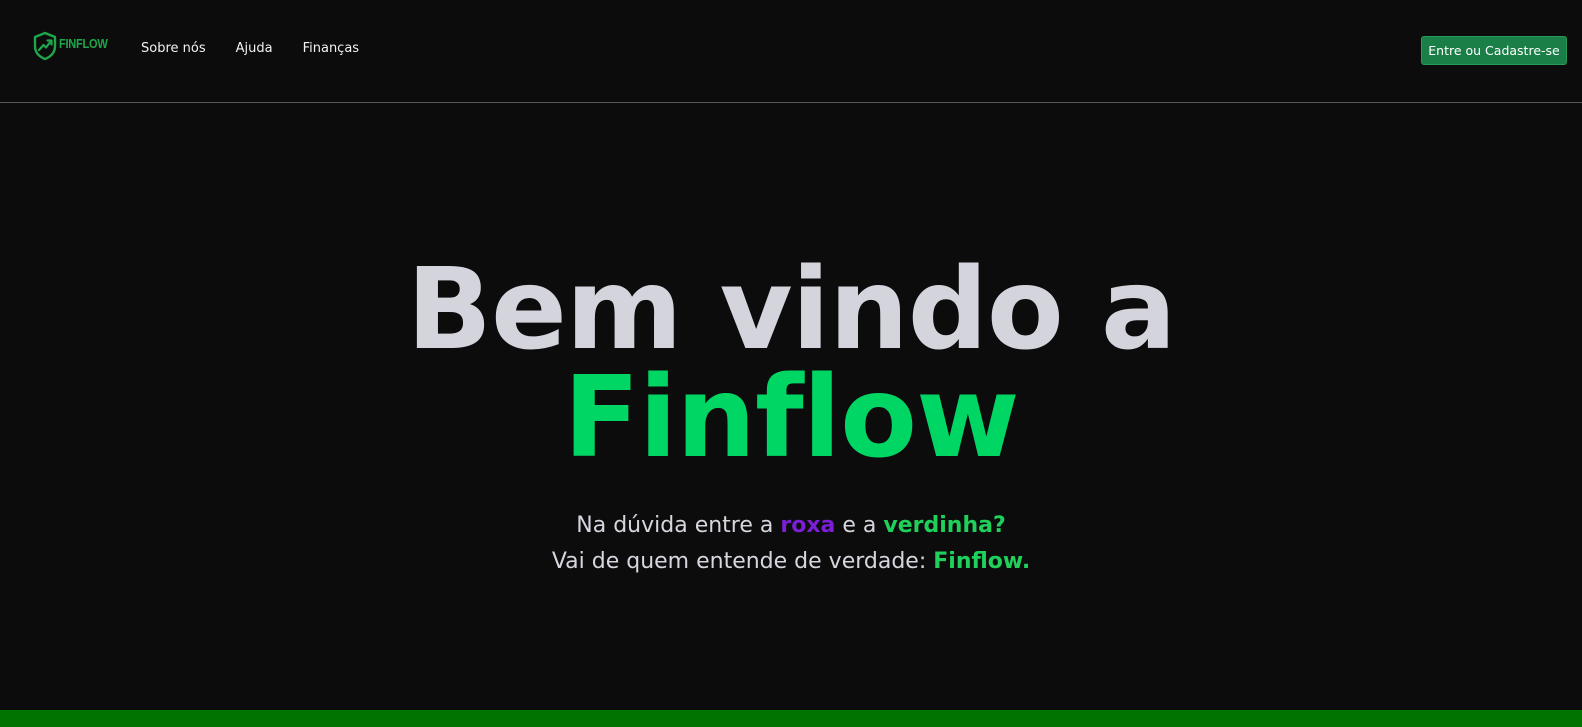 This screenshot has height=727, width=1582. What do you see at coordinates (982, 561) in the screenshot?
I see `finflow-highlight: Finflow.` at bounding box center [982, 561].